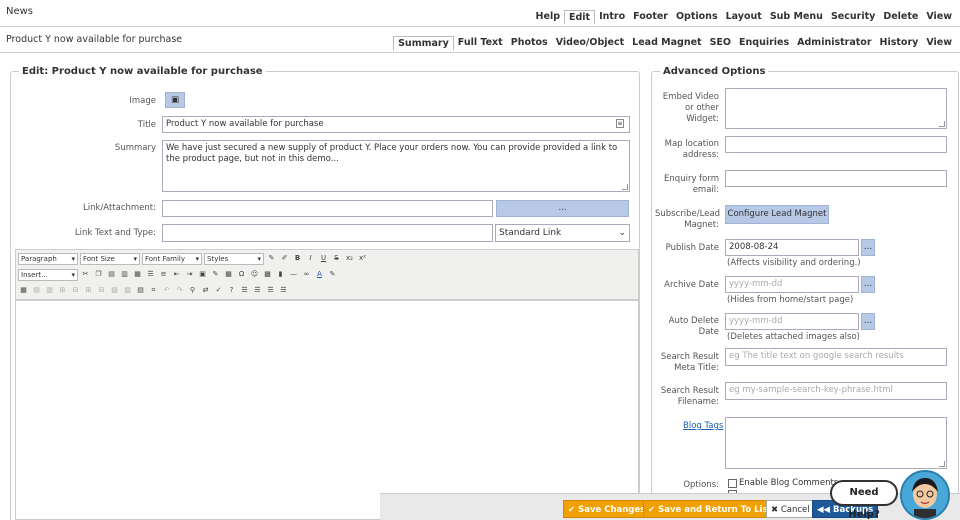 Image resolution: width=960 pixels, height=520 pixels. Describe the element at coordinates (163, 274) in the screenshot. I see `numbered-list-icon: ≡` at that location.